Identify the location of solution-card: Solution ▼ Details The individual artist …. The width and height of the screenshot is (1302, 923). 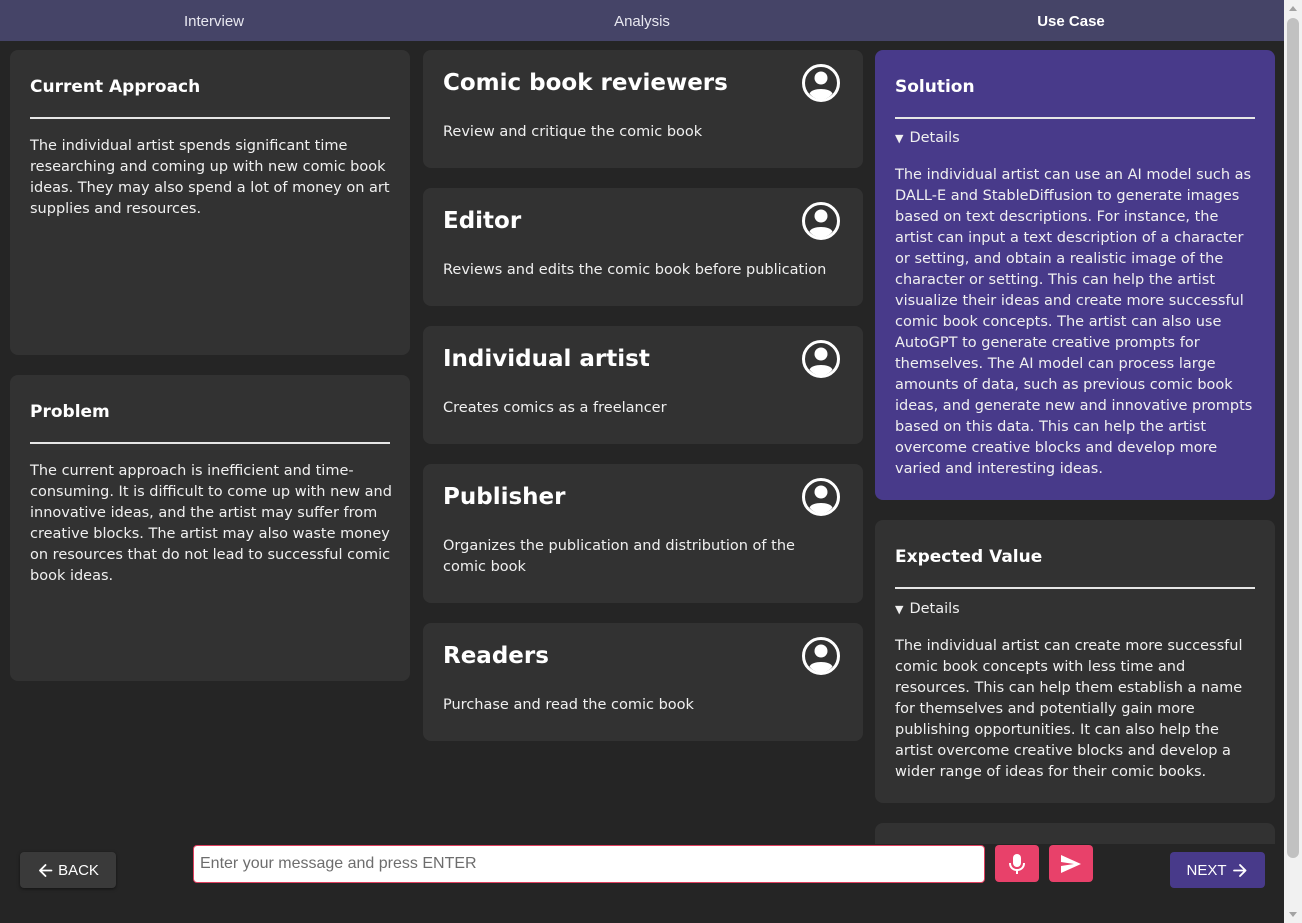
(1075, 275).